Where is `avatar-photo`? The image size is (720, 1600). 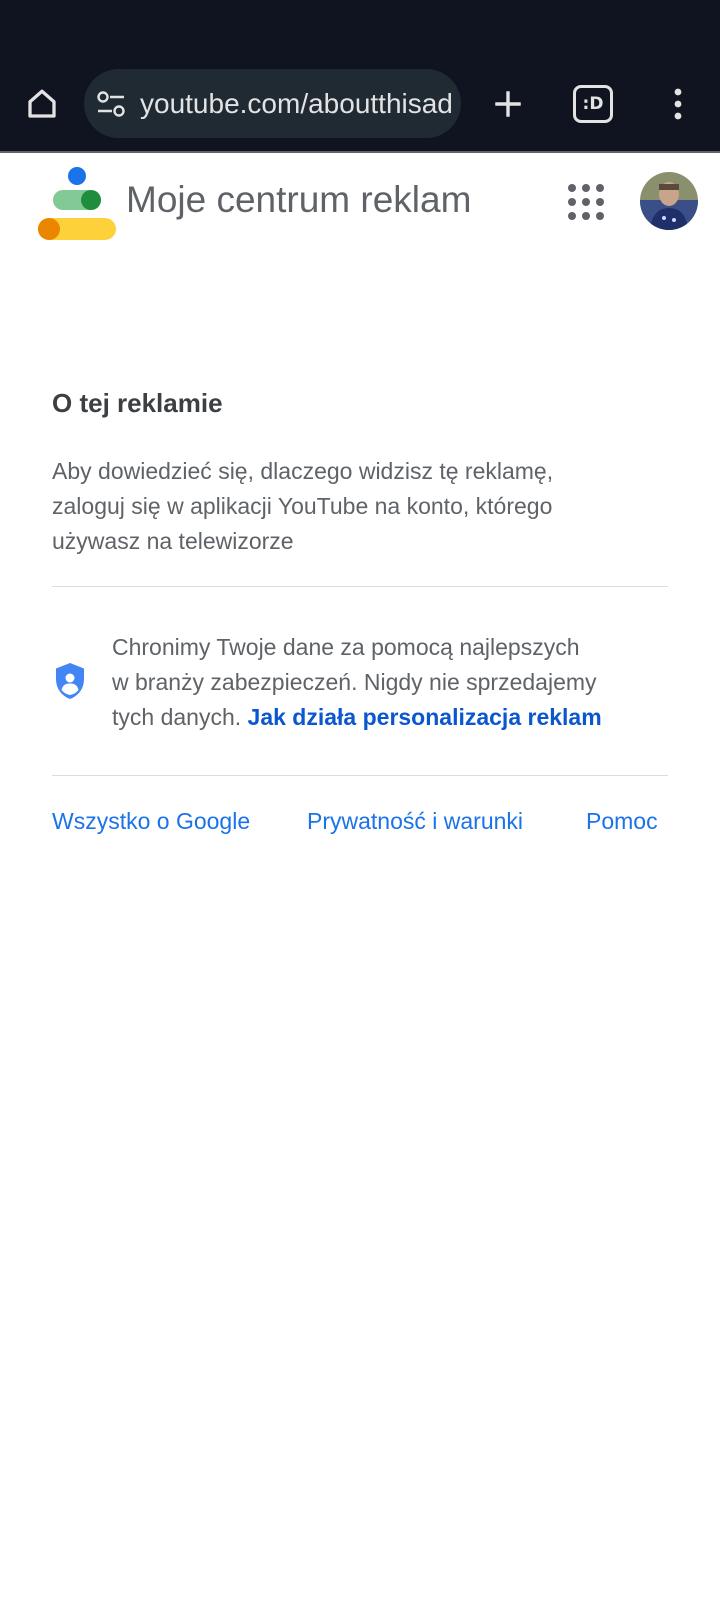 avatar-photo is located at coordinates (669, 201).